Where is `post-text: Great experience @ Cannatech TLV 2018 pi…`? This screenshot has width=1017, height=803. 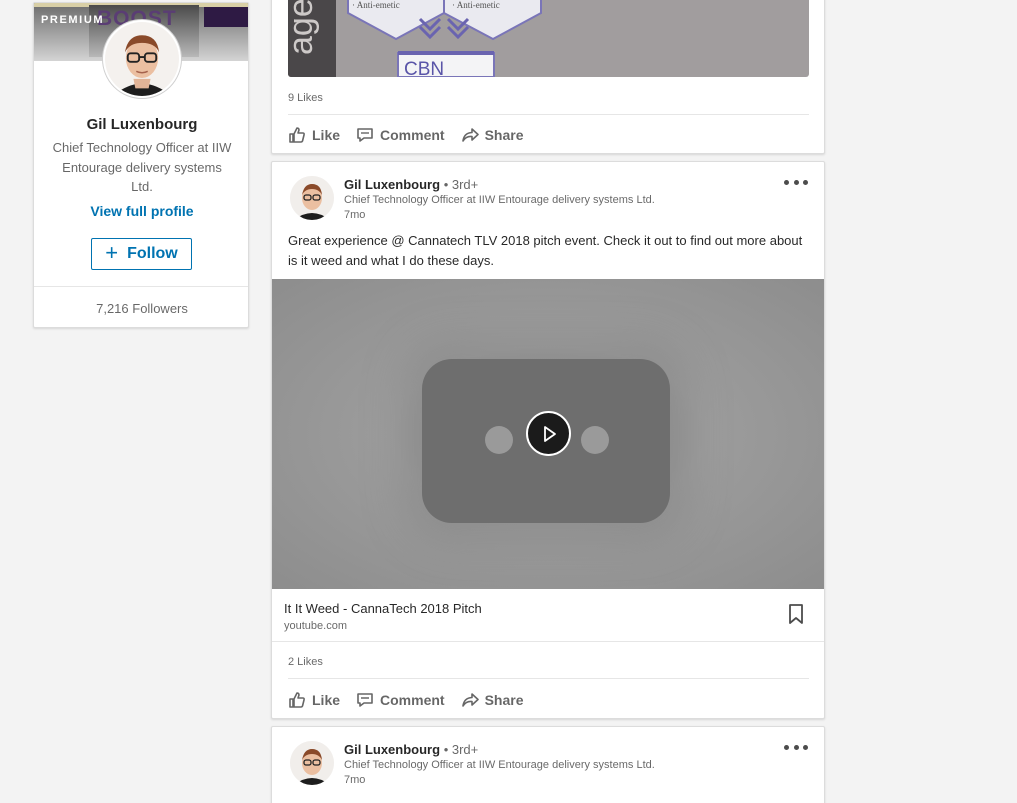
post-text: Great experience @ Cannatech TLV 2018 pi… is located at coordinates (545, 250).